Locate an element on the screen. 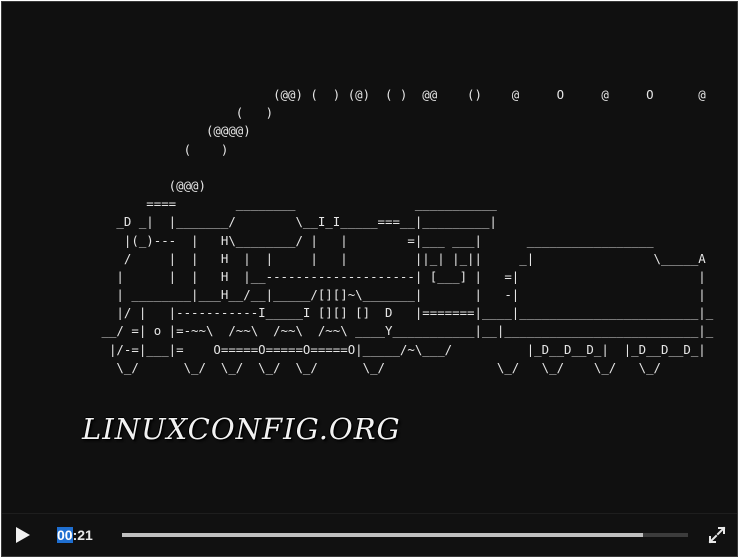  progress-bar is located at coordinates (405, 535).